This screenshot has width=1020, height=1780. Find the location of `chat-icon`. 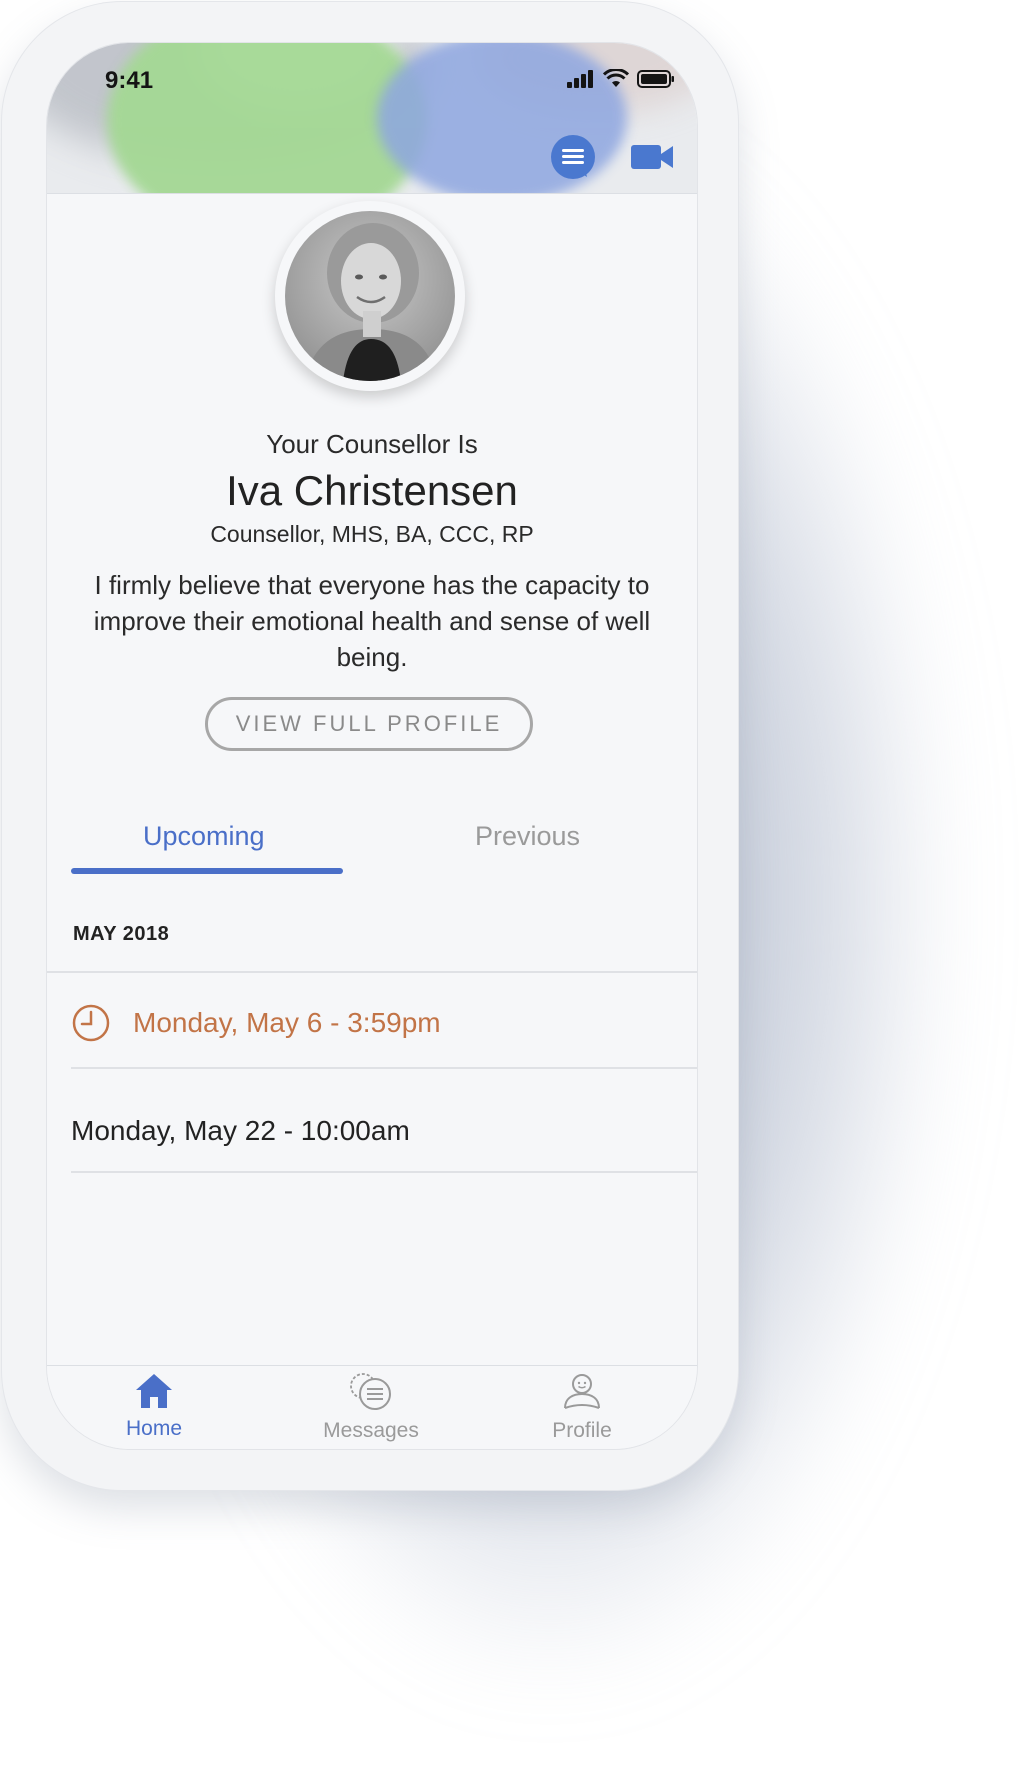

chat-icon is located at coordinates (574, 163).